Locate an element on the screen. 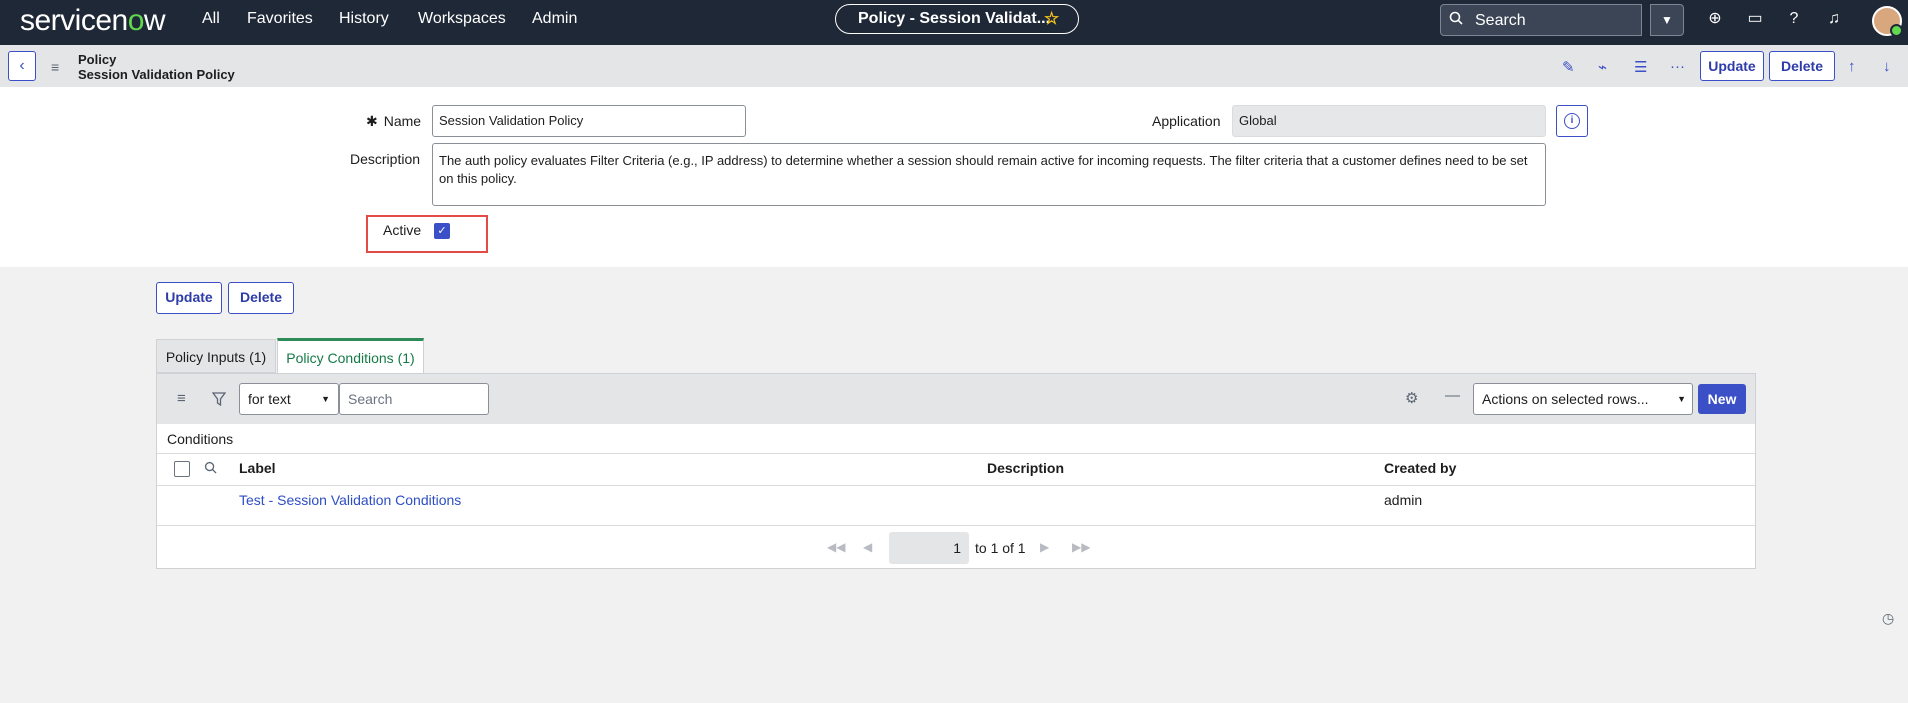 This screenshot has height=703, width=1908. servicenow-logo: servicenow is located at coordinates (93, 21).